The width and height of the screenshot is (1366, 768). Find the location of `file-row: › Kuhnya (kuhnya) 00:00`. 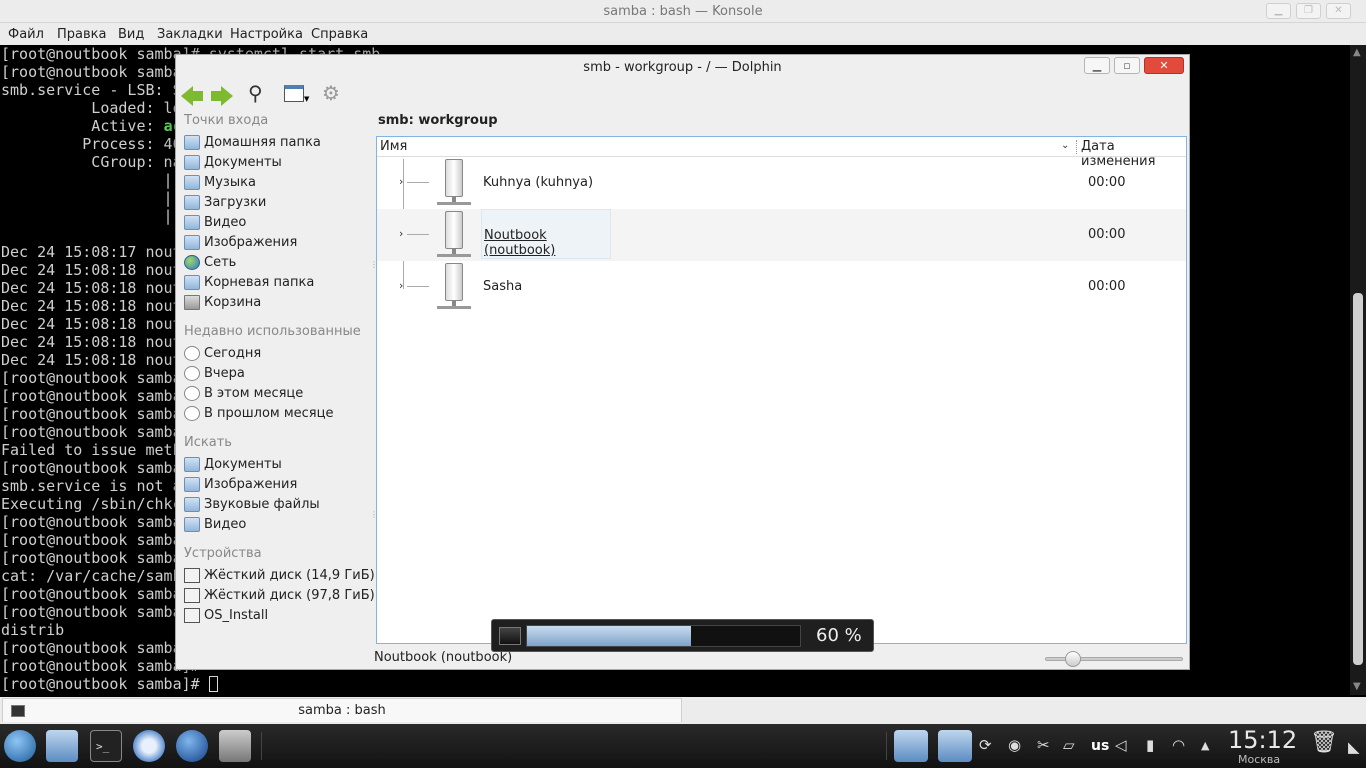

file-row: › Kuhnya (kuhnya) 00:00 is located at coordinates (781, 183).